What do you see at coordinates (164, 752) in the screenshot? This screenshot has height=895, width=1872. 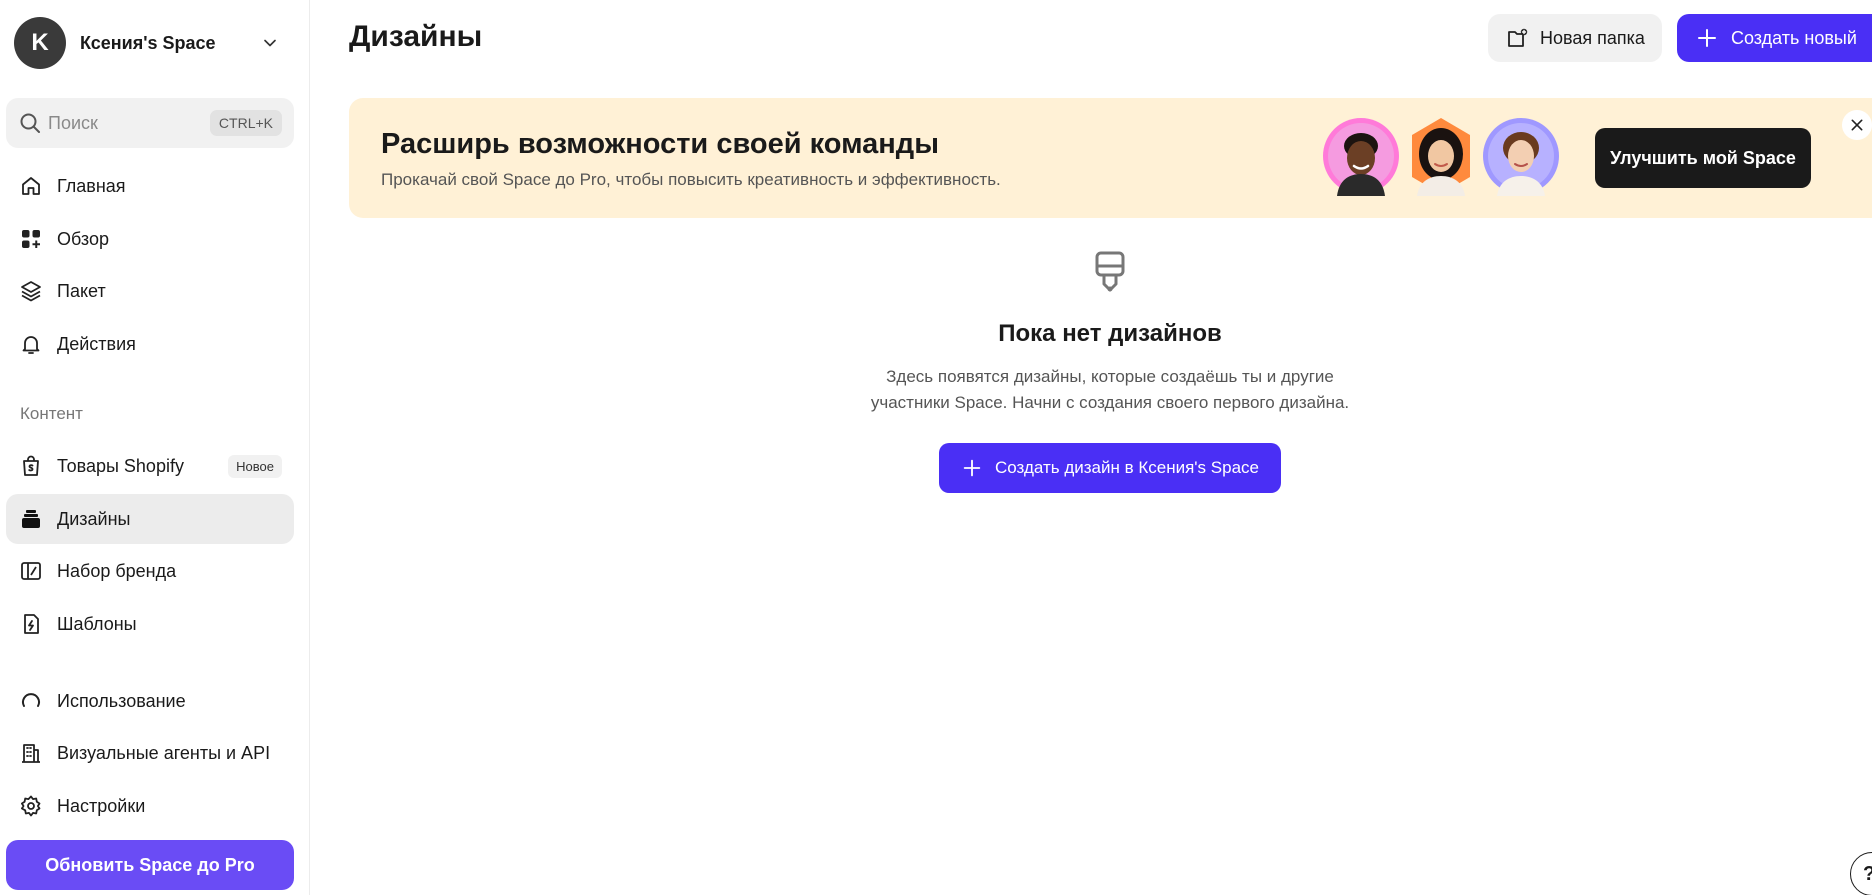 I see `sidebar-item-label: Визуальные агенты и API` at bounding box center [164, 752].